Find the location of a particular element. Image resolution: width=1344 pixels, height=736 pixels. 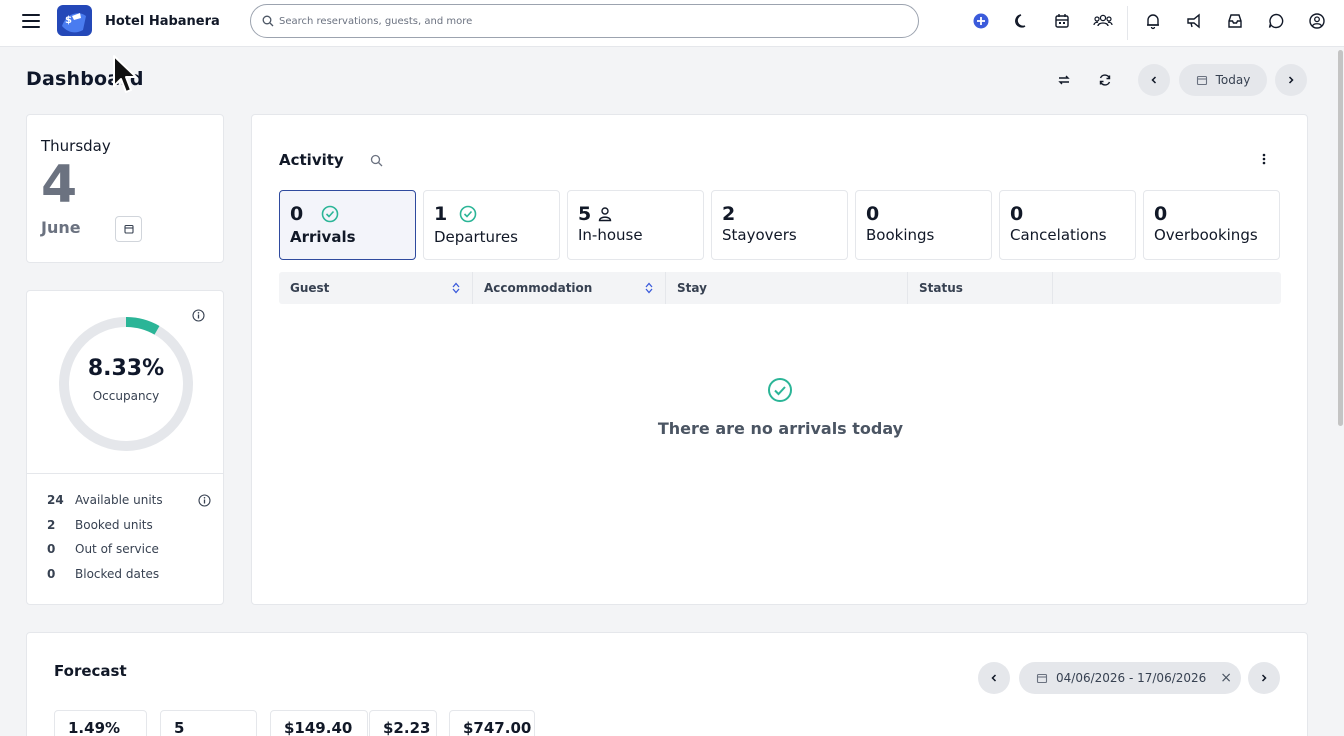

empty-state-message: There are no arrivals today is located at coordinates (780, 428).